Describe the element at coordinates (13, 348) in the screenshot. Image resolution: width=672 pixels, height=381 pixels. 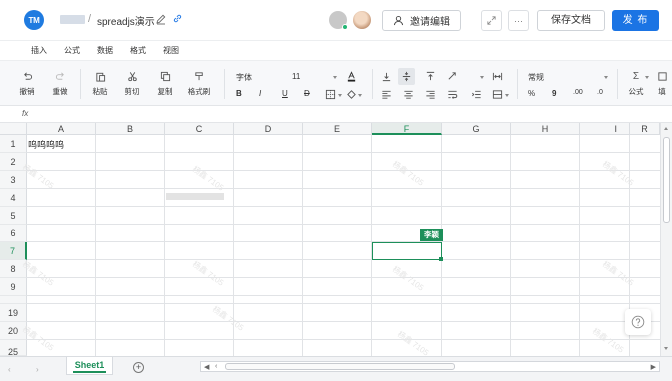
I see `row-header-25: 25` at that location.